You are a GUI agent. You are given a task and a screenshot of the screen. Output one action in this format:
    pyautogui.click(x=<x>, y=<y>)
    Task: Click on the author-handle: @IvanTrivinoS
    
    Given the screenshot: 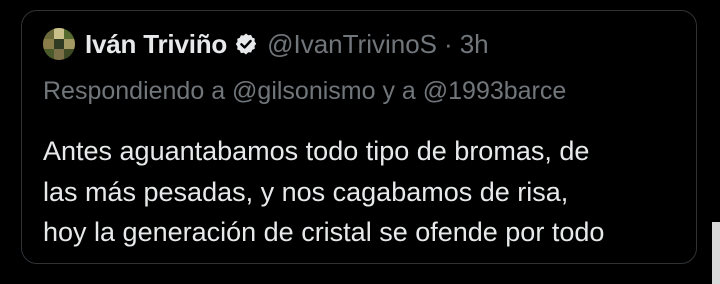 What is the action you would take?
    pyautogui.click(x=352, y=44)
    